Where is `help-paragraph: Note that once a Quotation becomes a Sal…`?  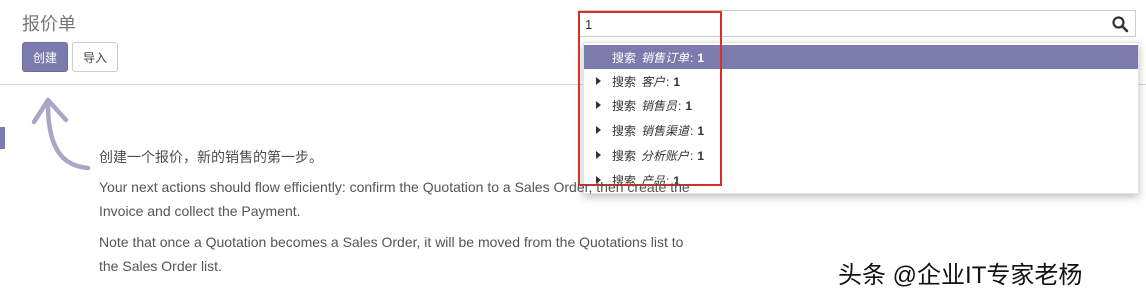
help-paragraph: Note that once a Quotation becomes a Sal… is located at coordinates (391, 254).